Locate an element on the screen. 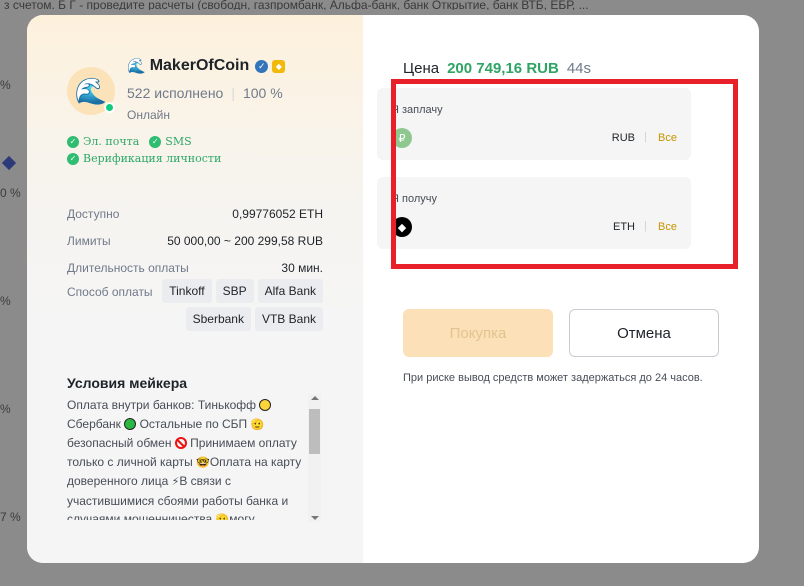 The height and width of the screenshot is (586, 804). online-status: Онлайн is located at coordinates (148, 115).